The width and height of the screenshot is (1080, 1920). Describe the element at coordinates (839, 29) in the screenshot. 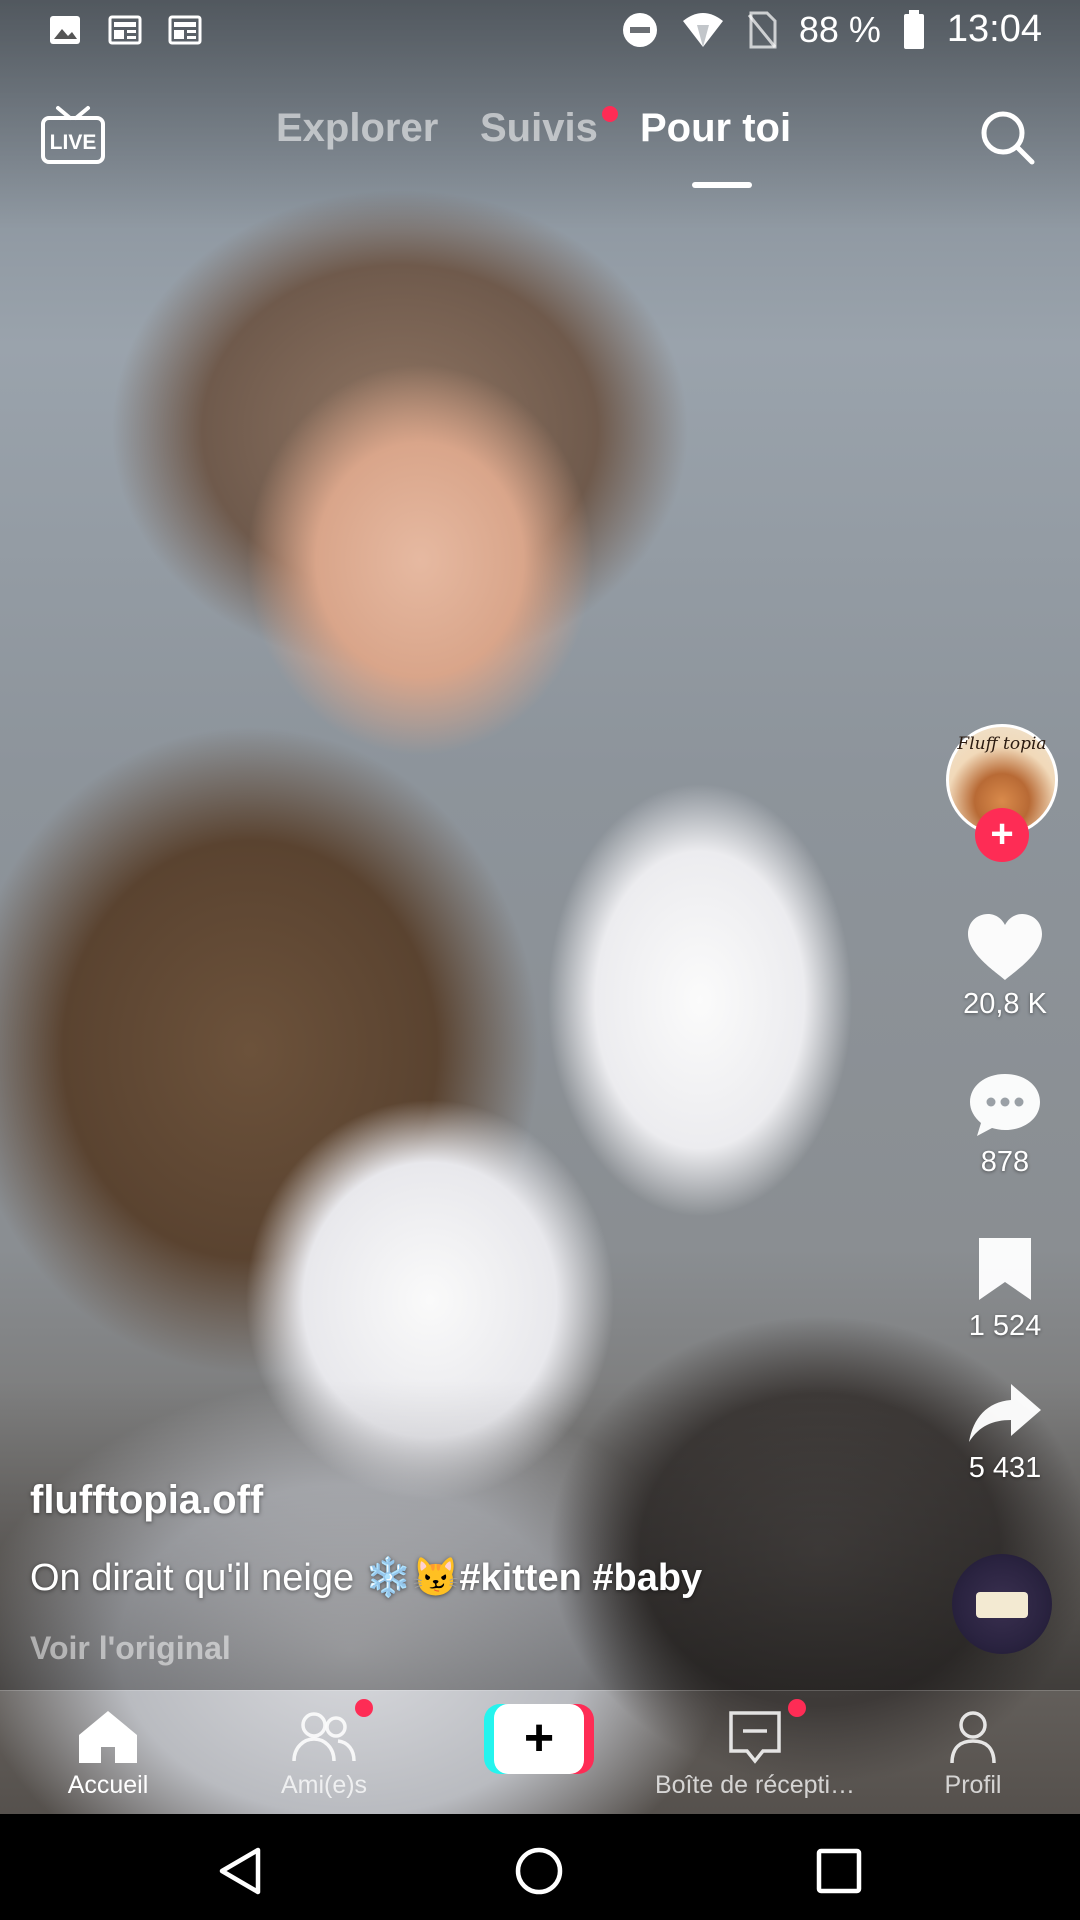

I see `battery-percent: 88 %` at that location.